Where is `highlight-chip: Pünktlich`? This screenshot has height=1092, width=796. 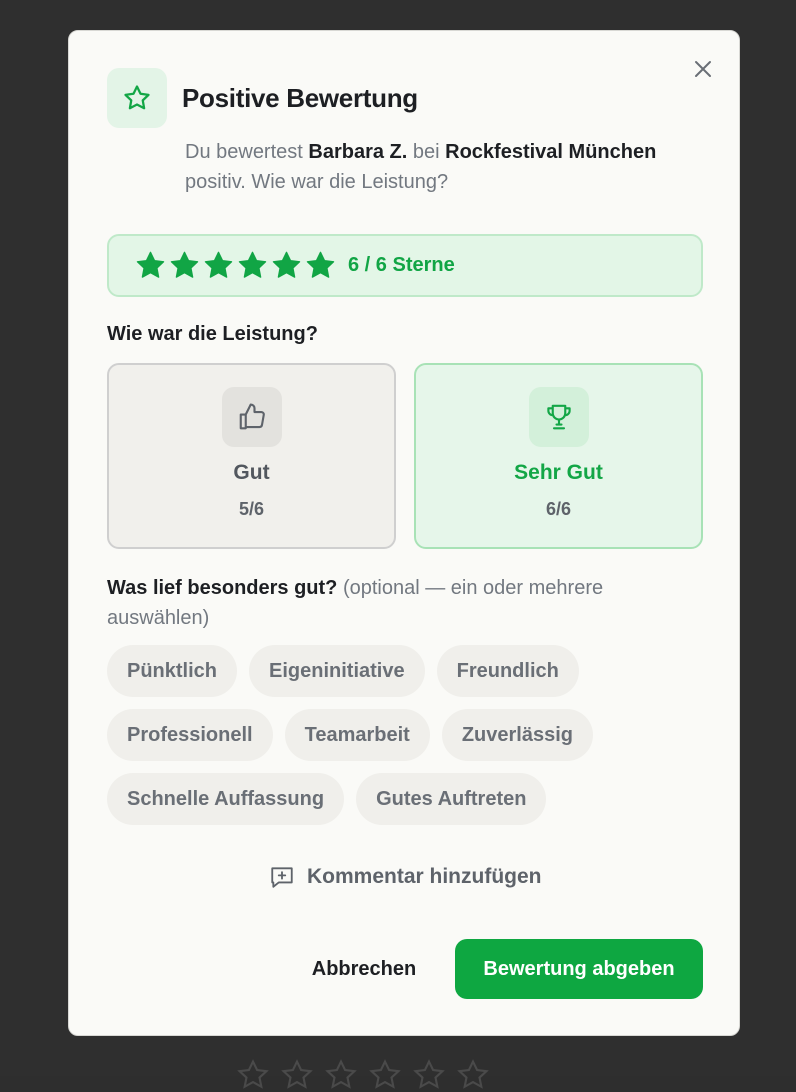 highlight-chip: Pünktlich is located at coordinates (172, 671).